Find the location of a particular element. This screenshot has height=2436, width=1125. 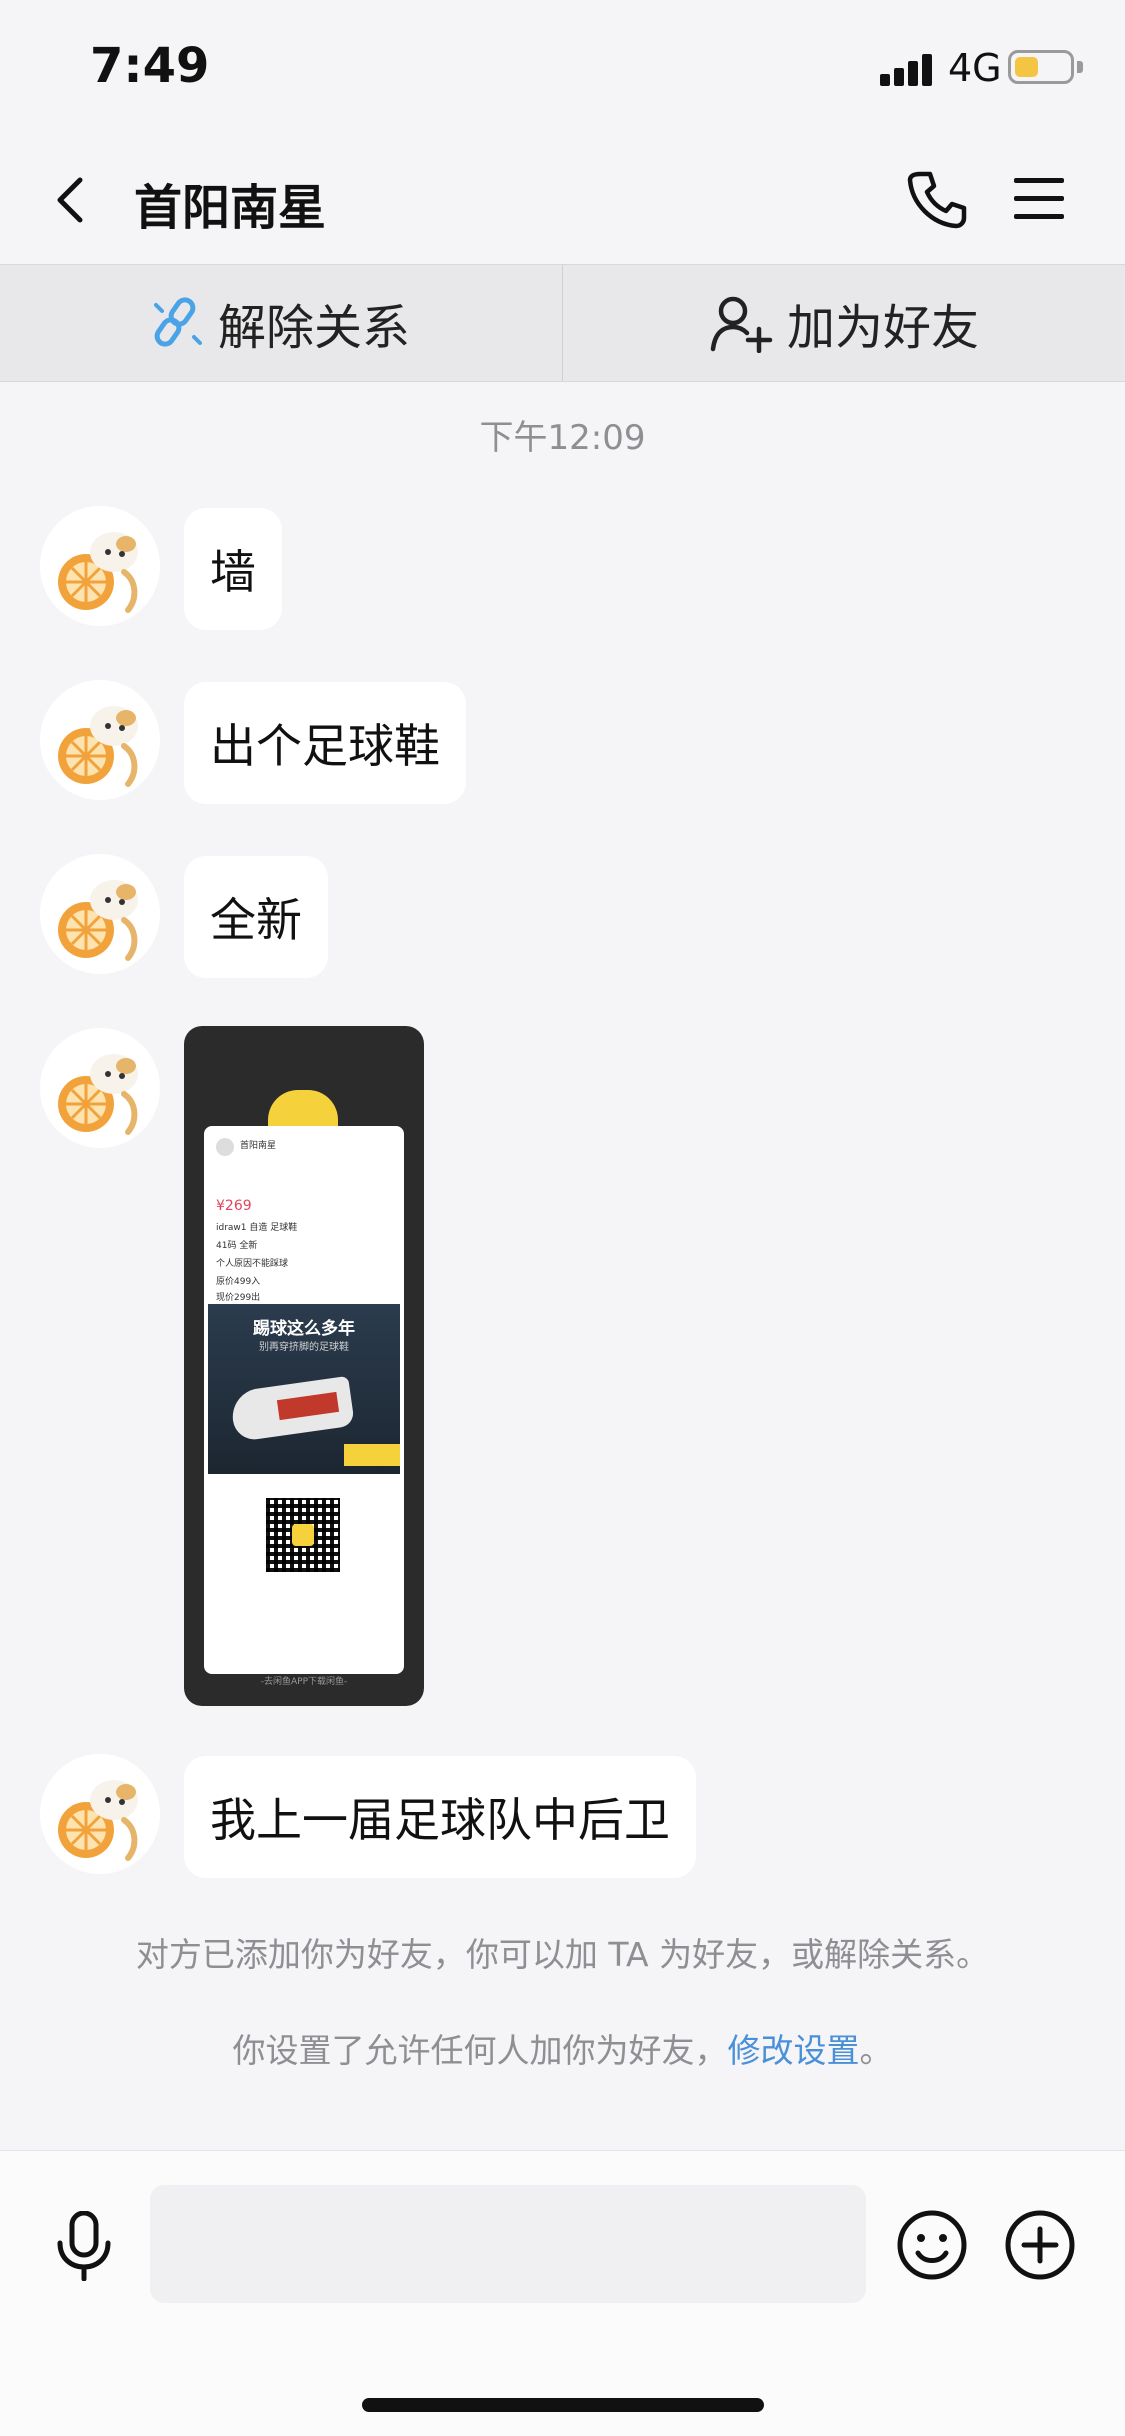

listing-line: 41码 全新 is located at coordinates (237, 1246).